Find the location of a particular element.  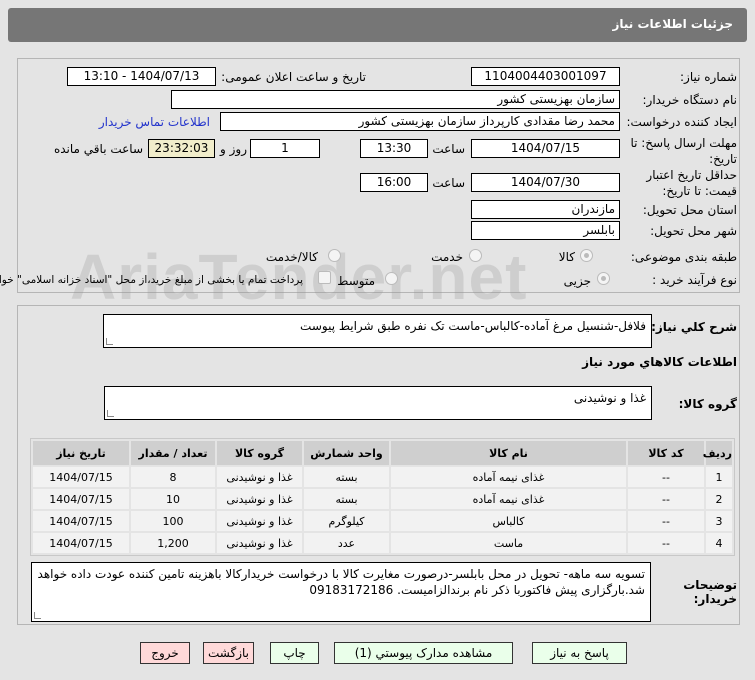

treasury-payment-checkbox is located at coordinates (324, 277).